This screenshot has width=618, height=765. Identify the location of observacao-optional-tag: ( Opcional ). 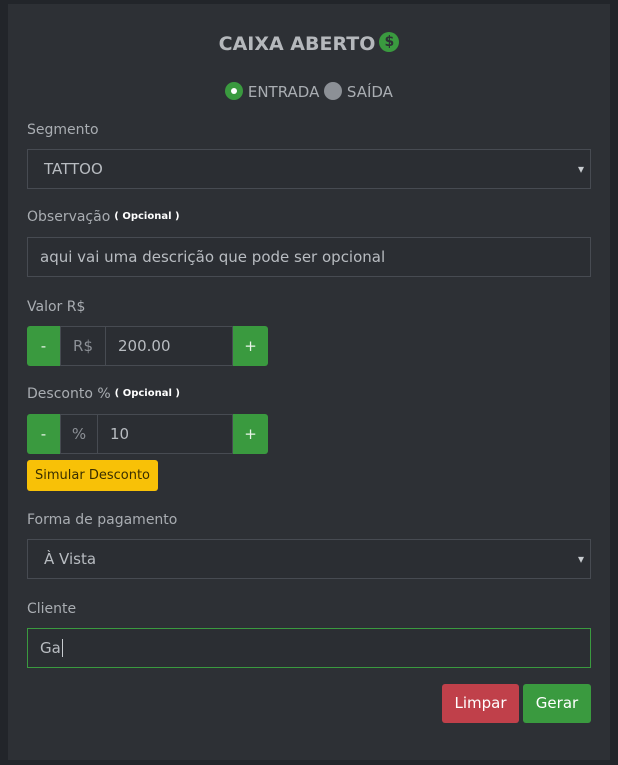
(147, 216).